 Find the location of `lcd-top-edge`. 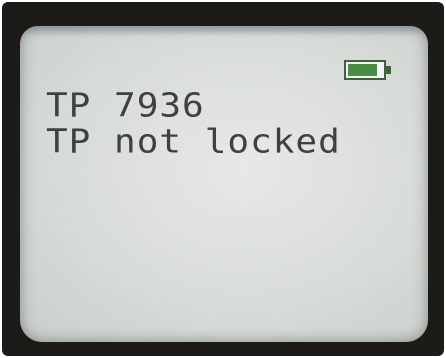

lcd-top-edge is located at coordinates (224, 31).